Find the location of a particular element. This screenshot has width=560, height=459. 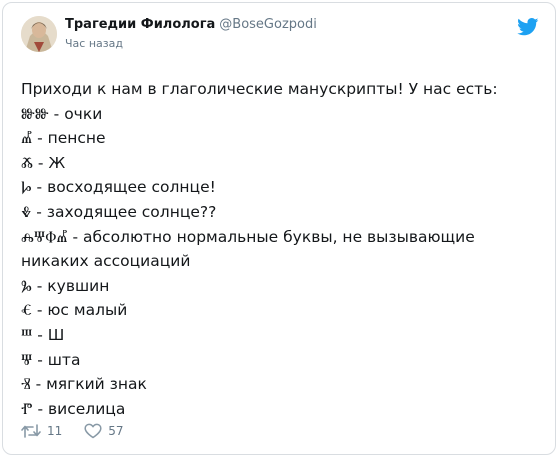

retweet-count: 11 is located at coordinates (55, 431).